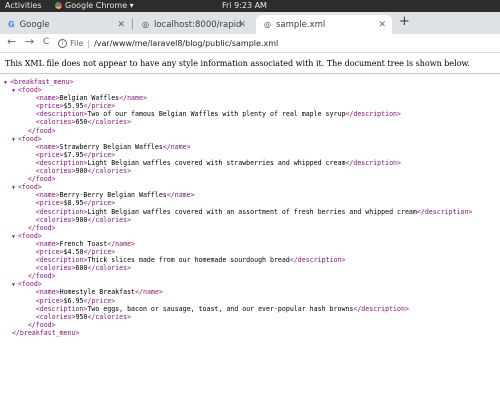  I want to click on tab-sample-xml: ◎ sample.xml ✕, so click(324, 24).